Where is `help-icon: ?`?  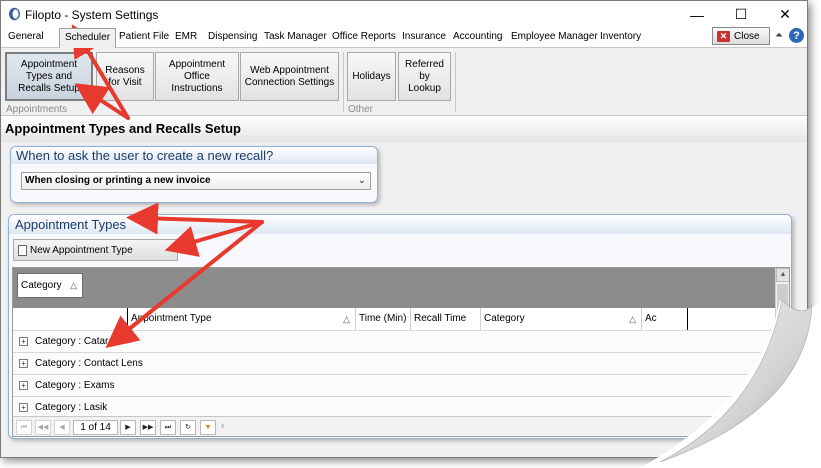 help-icon: ? is located at coordinates (796, 35).